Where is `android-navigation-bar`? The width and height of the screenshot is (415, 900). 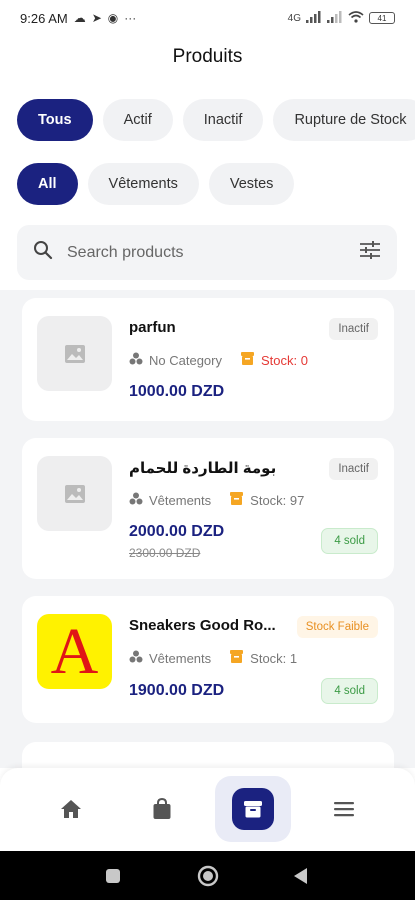
android-navigation-bar is located at coordinates (207, 875).